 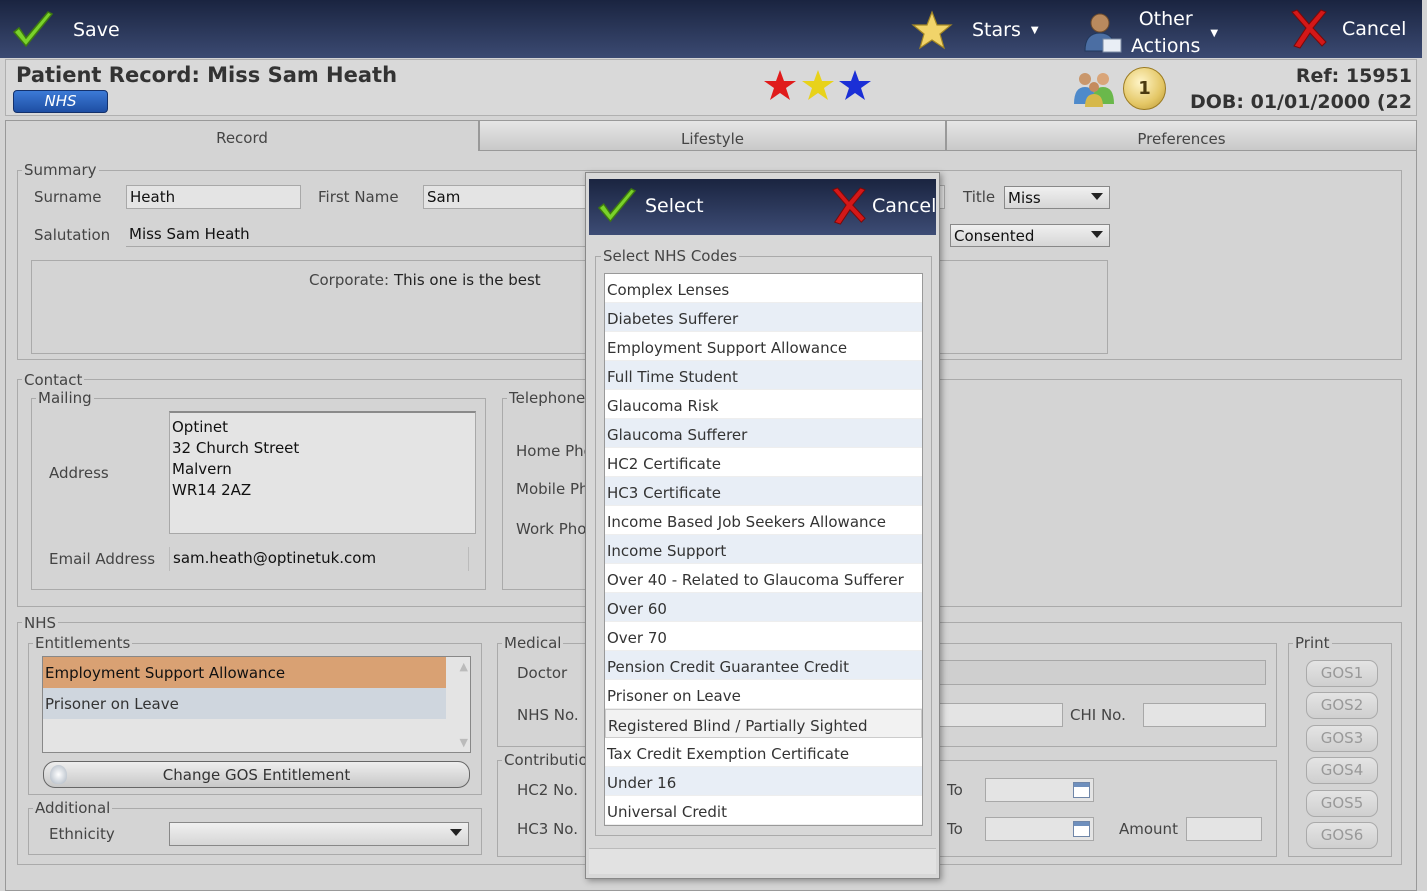 I want to click on blue-star-icon, so click(x=855, y=85).